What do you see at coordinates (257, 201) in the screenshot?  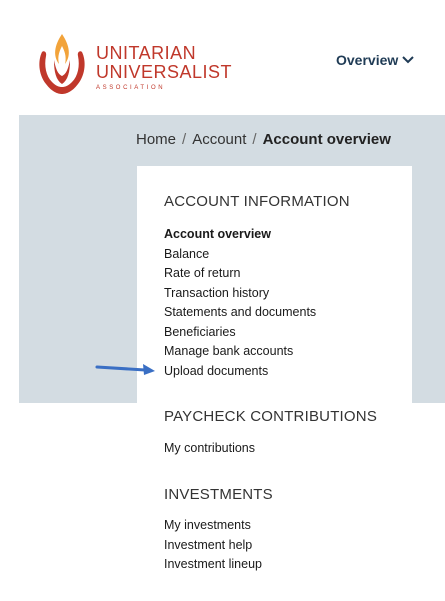 I see `section-title-account-information: ACCOUNT INFORMATION` at bounding box center [257, 201].